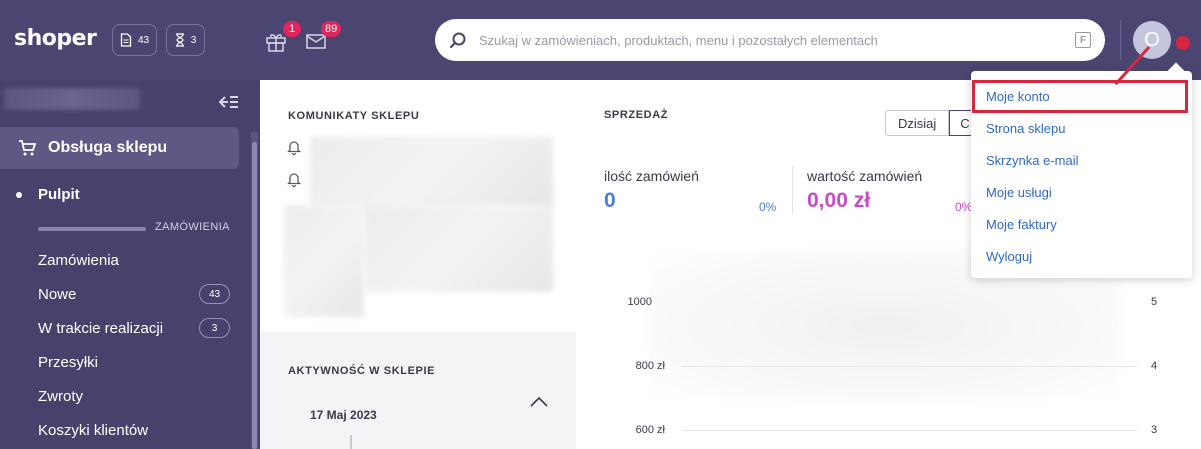  Describe the element at coordinates (19, 195) in the screenshot. I see `active-item-dot` at that location.